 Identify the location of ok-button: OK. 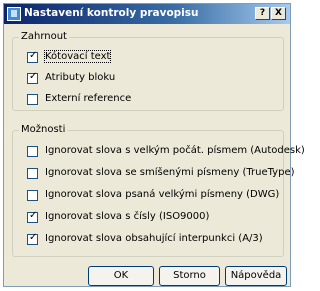
(121, 276).